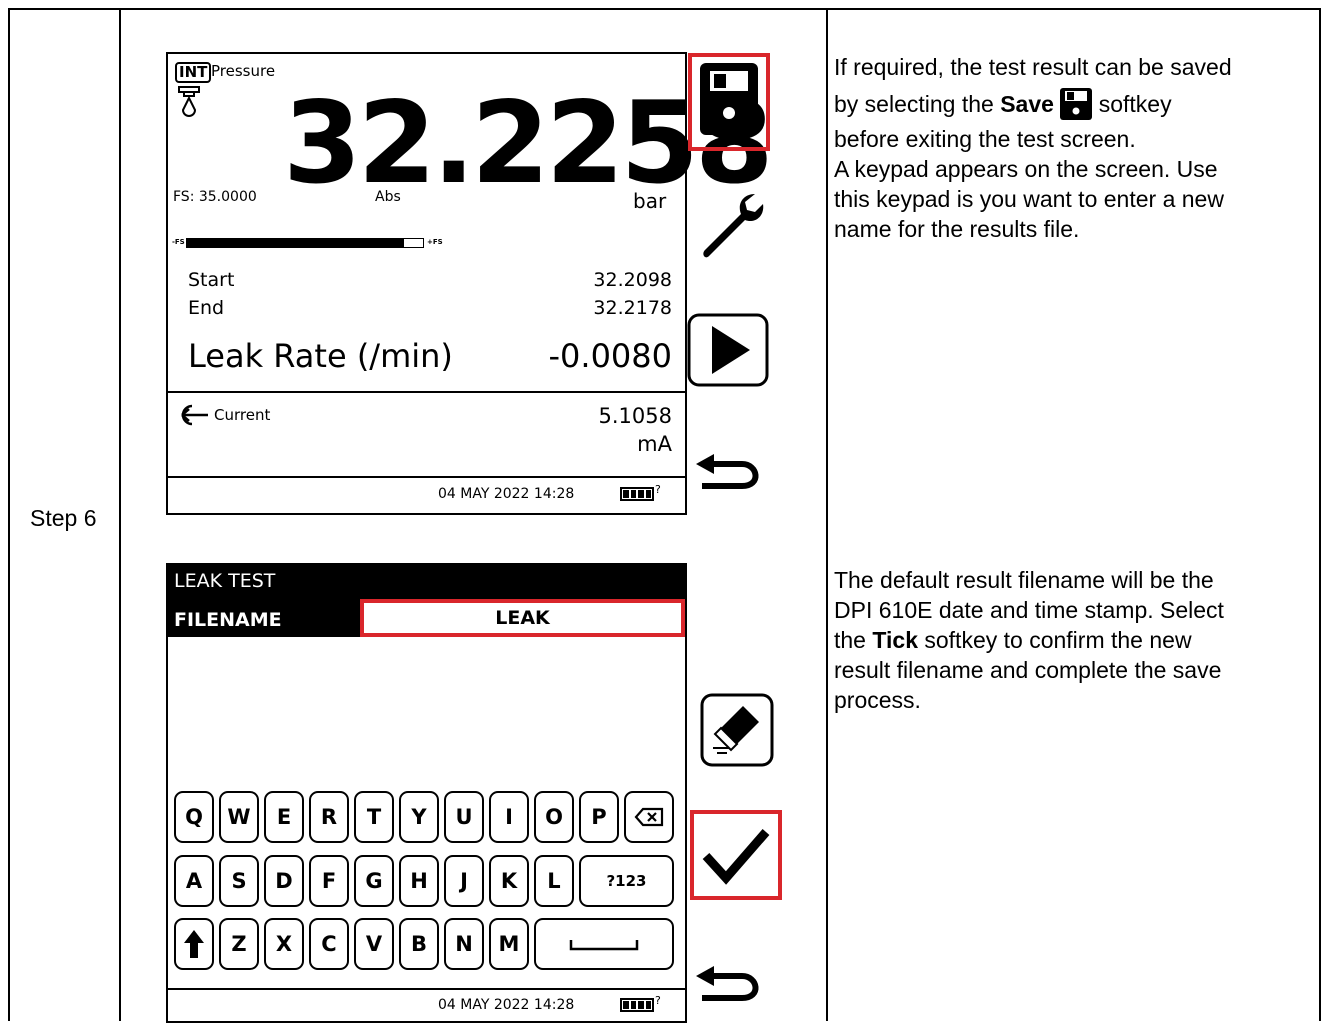 The width and height of the screenshot is (1321, 1023). Describe the element at coordinates (1024, 580) in the screenshot. I see `text-line: The default result filename will be the` at that location.